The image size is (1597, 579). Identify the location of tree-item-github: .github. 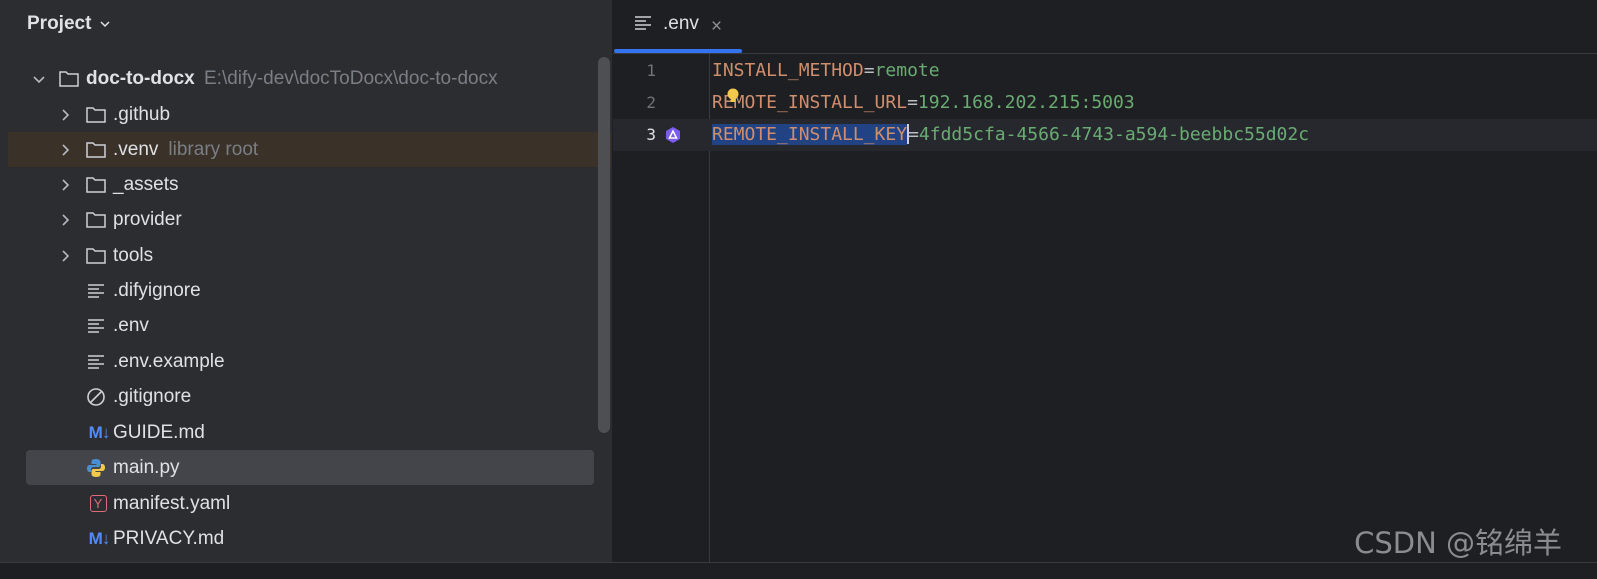
(309, 114).